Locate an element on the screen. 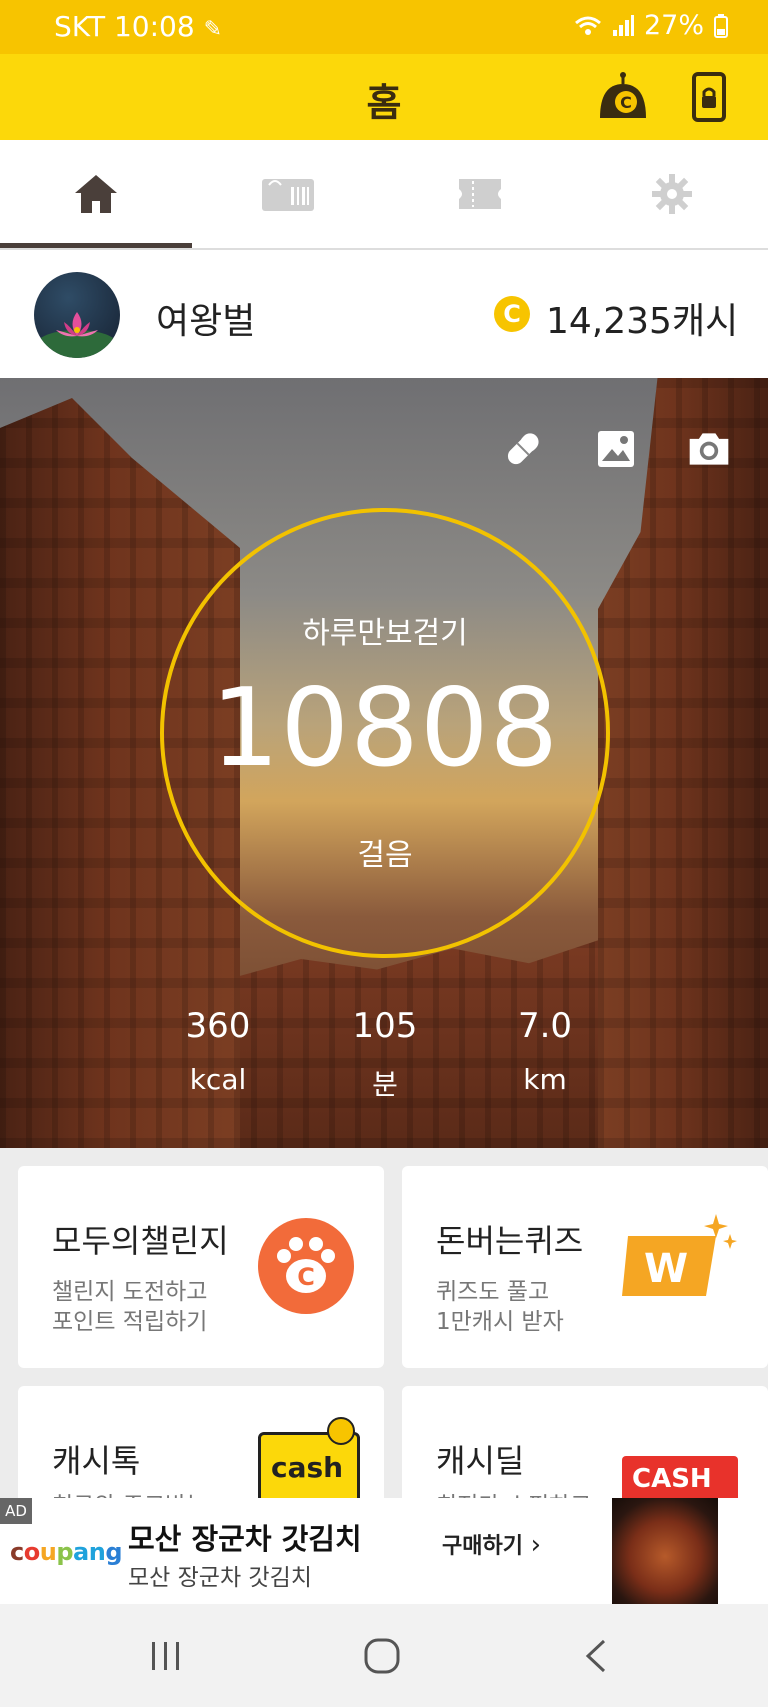 The height and width of the screenshot is (1707, 768). cash-talk-logo: cash is located at coordinates (309, 1457).